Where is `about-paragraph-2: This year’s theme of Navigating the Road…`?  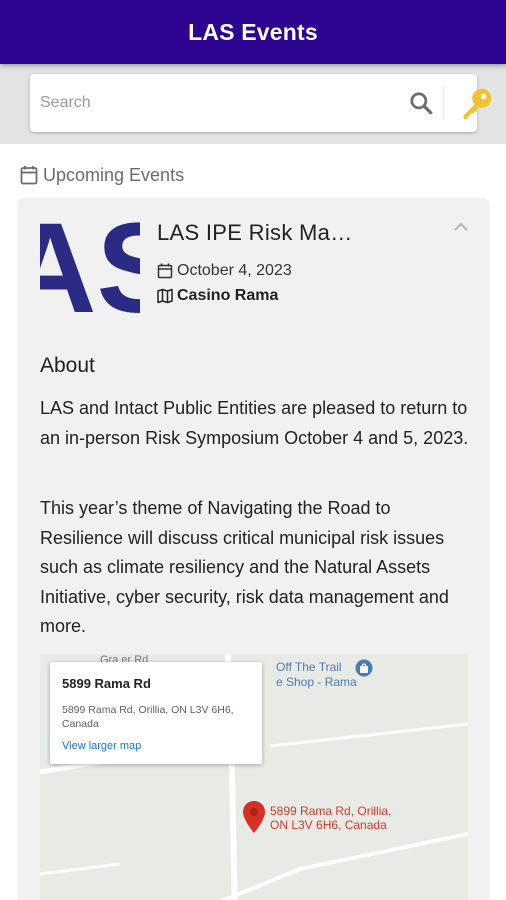
about-paragraph-2: This year’s theme of Navigating the Road… is located at coordinates (244, 567).